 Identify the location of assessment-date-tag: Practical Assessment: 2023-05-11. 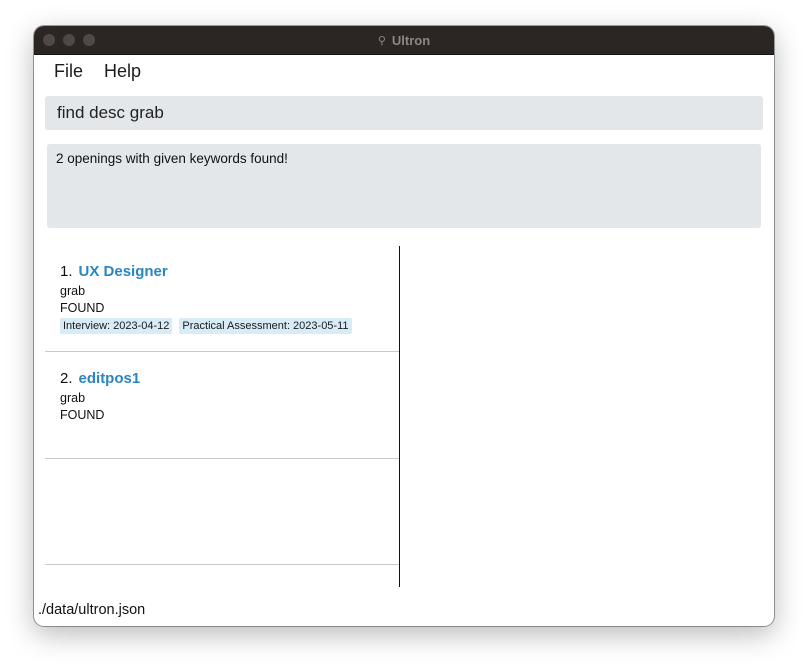
(265, 326).